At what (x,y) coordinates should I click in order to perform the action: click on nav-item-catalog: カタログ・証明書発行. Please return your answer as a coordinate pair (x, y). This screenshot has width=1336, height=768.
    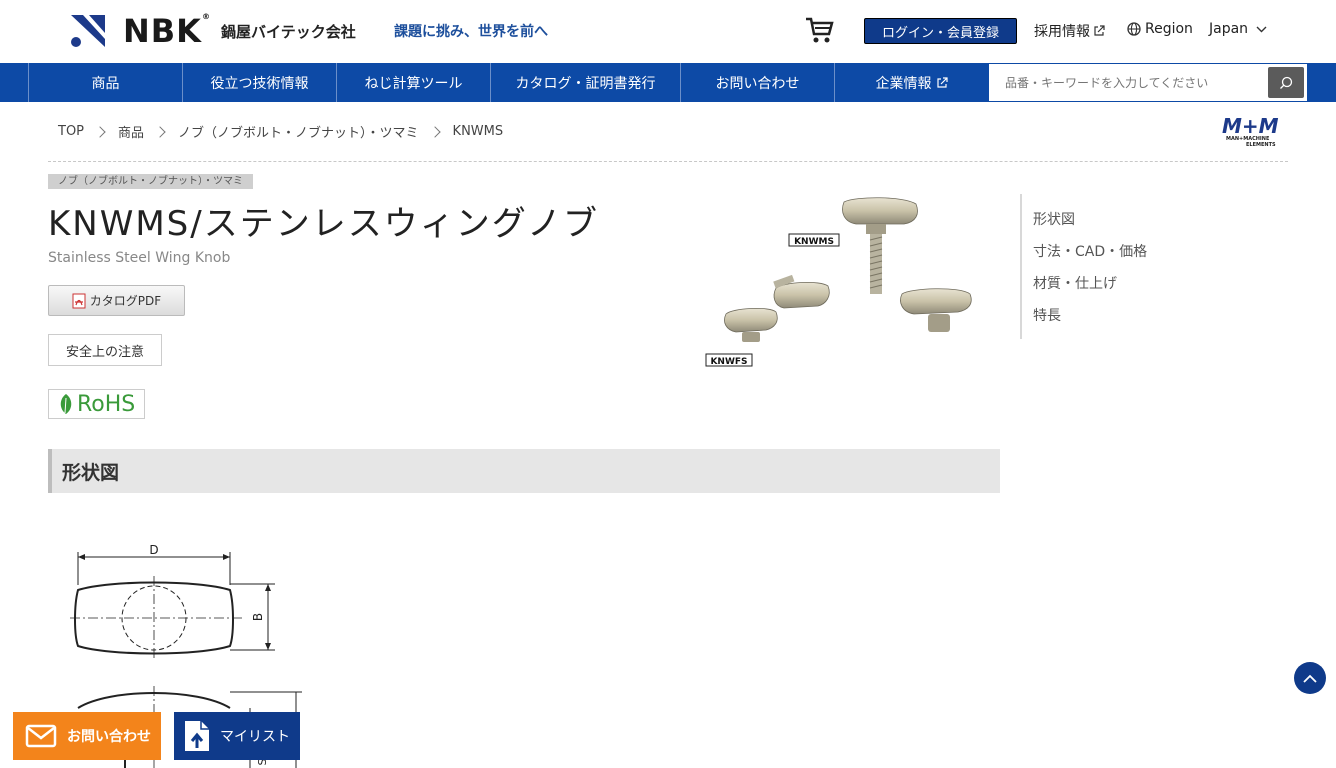
    Looking at the image, I should click on (585, 82).